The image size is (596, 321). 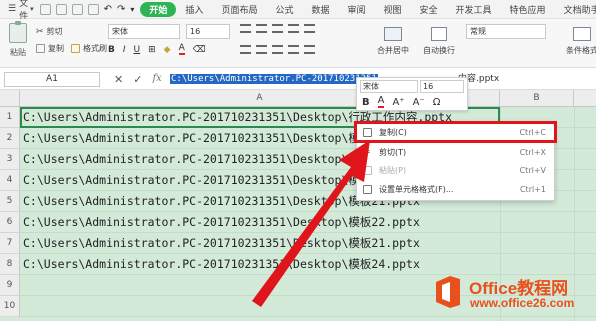 I want to click on tab-developer: 开发工具, so click(x=474, y=9).